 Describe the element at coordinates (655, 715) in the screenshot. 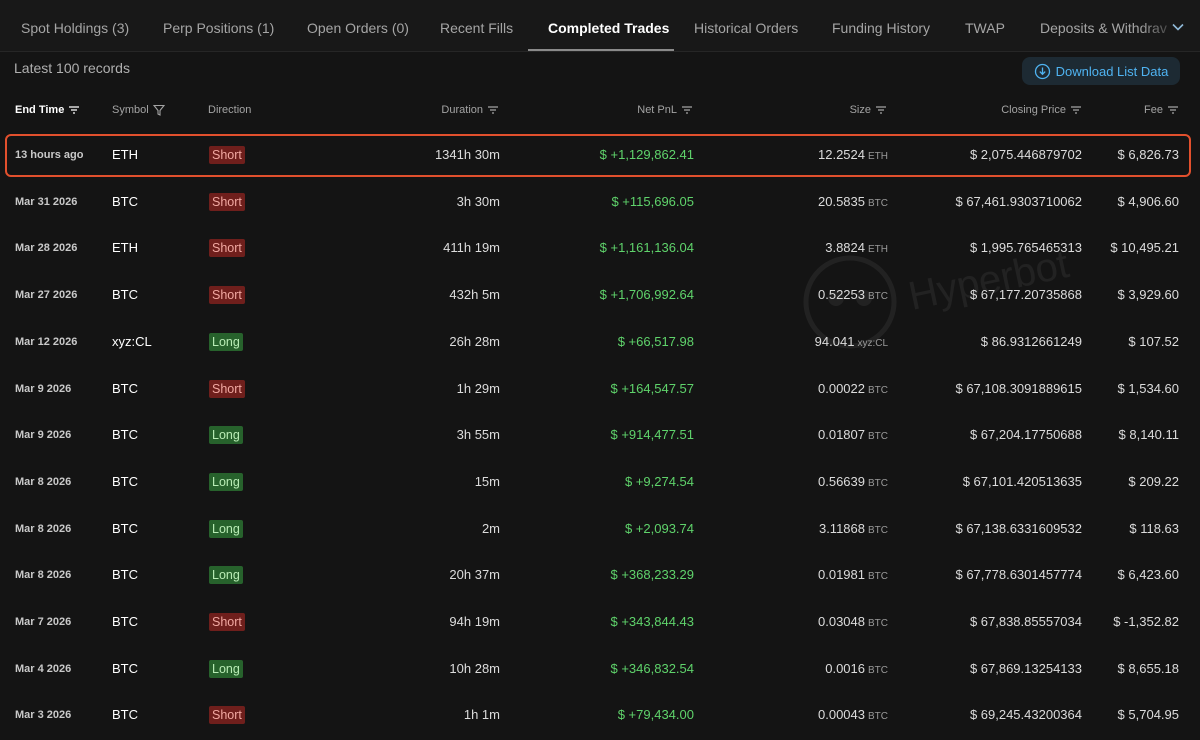

I see `cell-net-pnl: $ +79,434.00` at that location.